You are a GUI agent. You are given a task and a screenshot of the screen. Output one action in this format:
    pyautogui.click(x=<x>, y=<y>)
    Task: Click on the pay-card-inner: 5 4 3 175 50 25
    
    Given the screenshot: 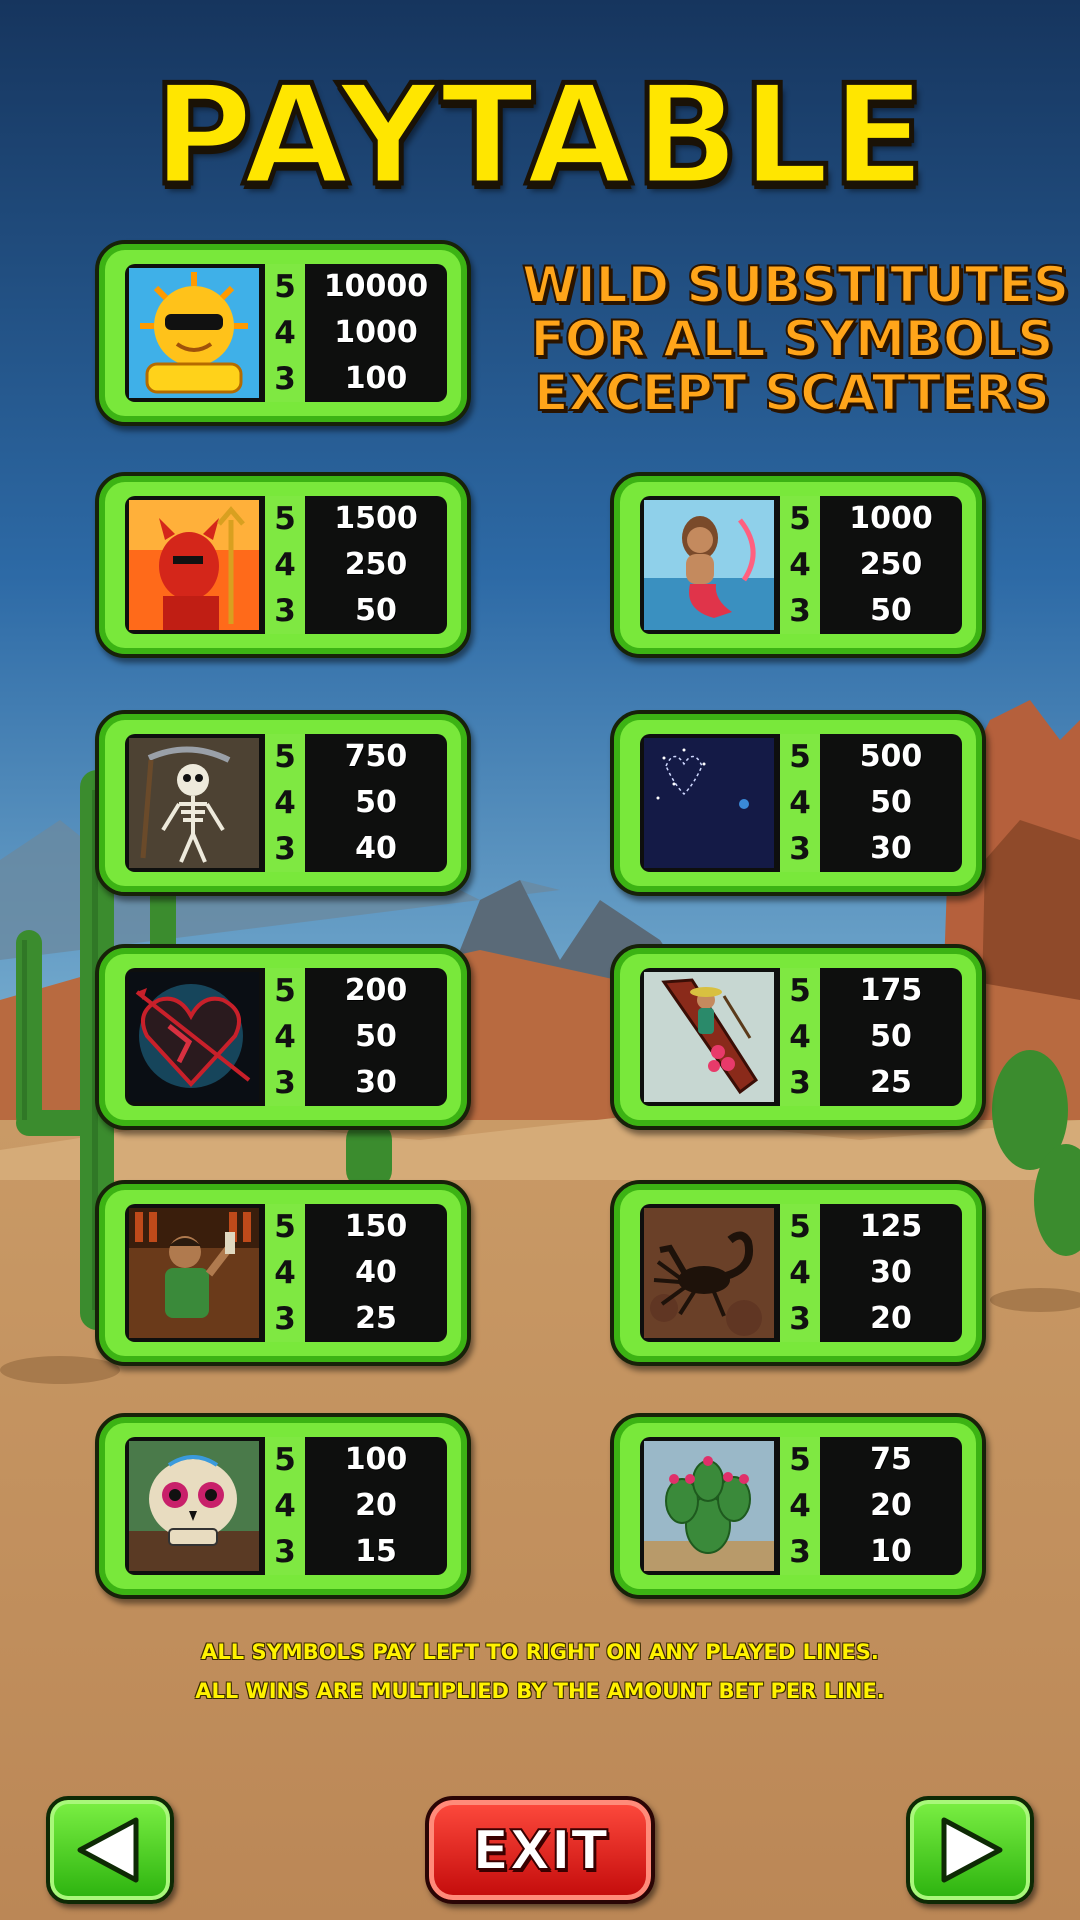 What is the action you would take?
    pyautogui.click(x=801, y=1037)
    